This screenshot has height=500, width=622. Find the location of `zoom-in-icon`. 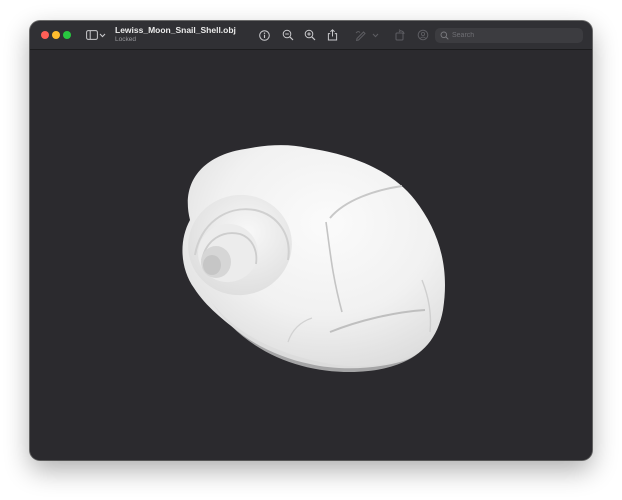

zoom-in-icon is located at coordinates (310, 35).